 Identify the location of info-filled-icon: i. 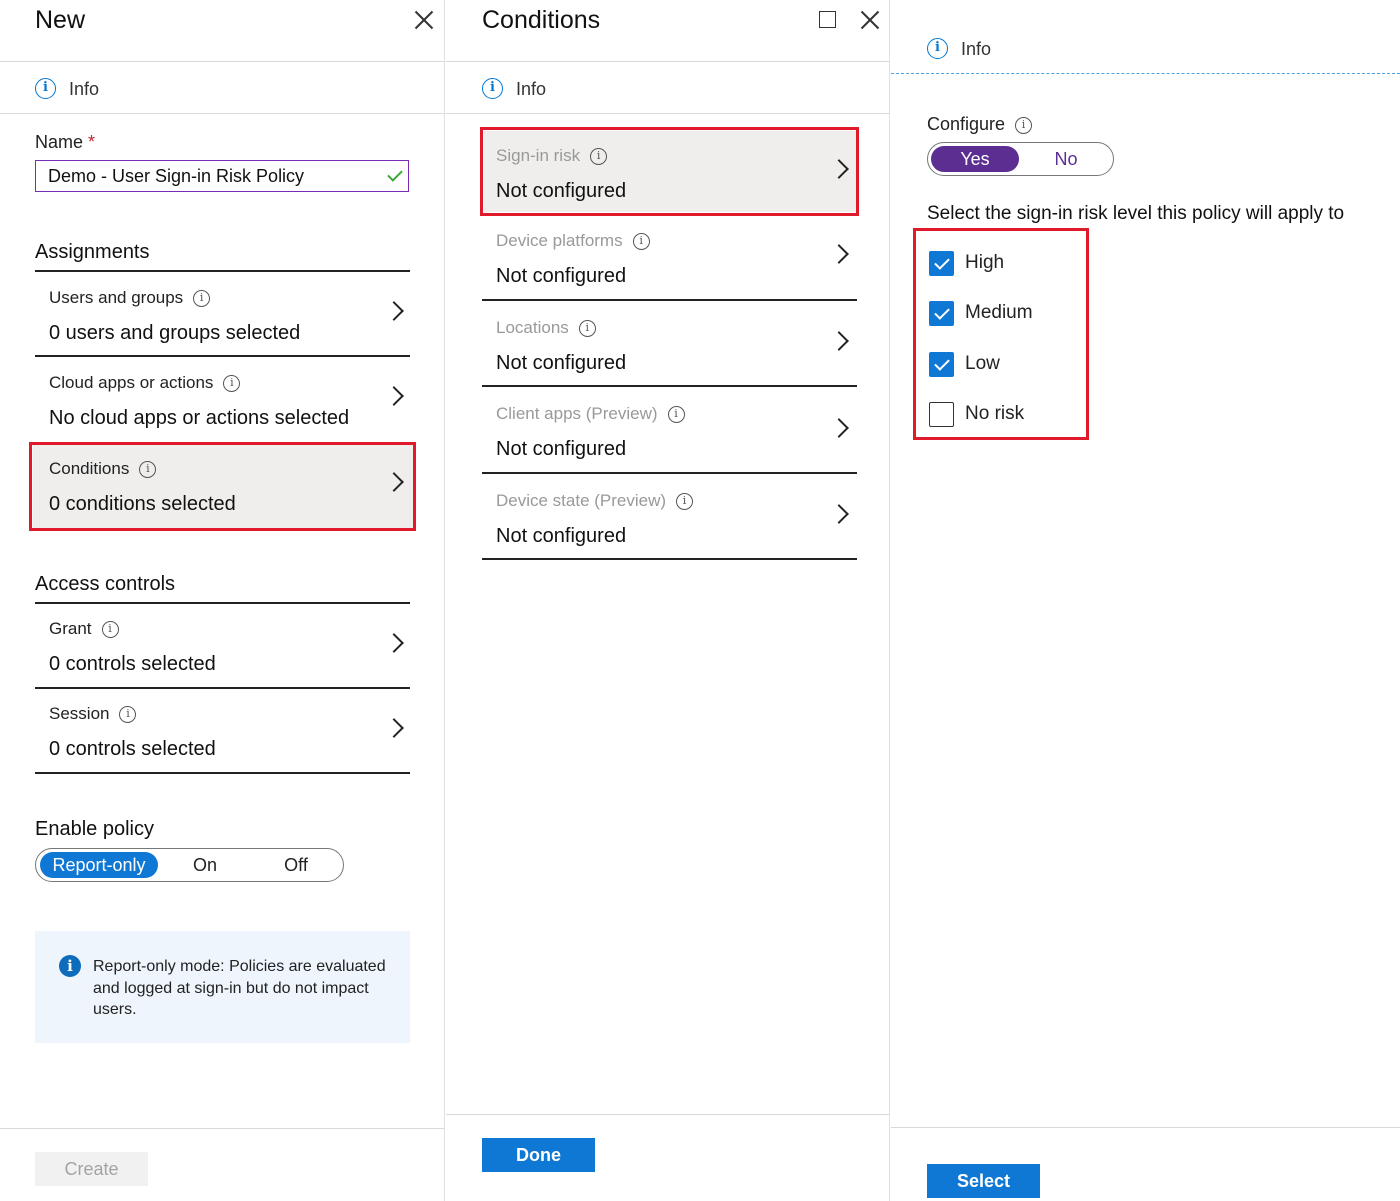
(70, 966).